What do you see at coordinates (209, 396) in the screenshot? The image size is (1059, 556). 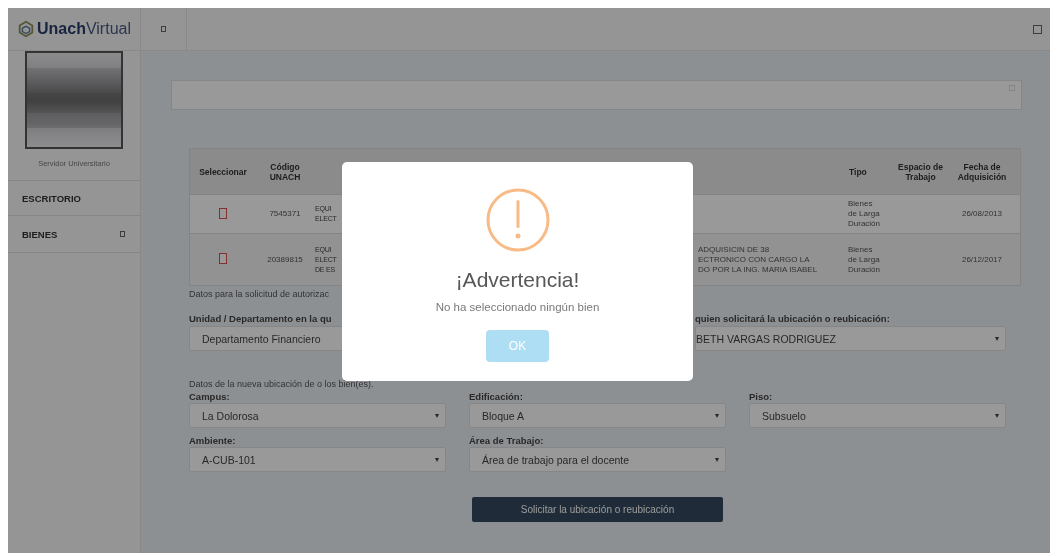 I see `field-label: Campus:` at bounding box center [209, 396].